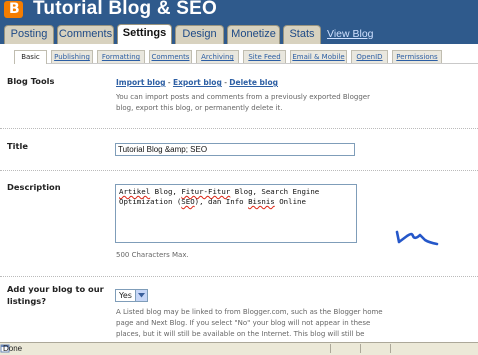  Describe the element at coordinates (140, 82) in the screenshot. I see `import-blog-link: Import blog` at that location.